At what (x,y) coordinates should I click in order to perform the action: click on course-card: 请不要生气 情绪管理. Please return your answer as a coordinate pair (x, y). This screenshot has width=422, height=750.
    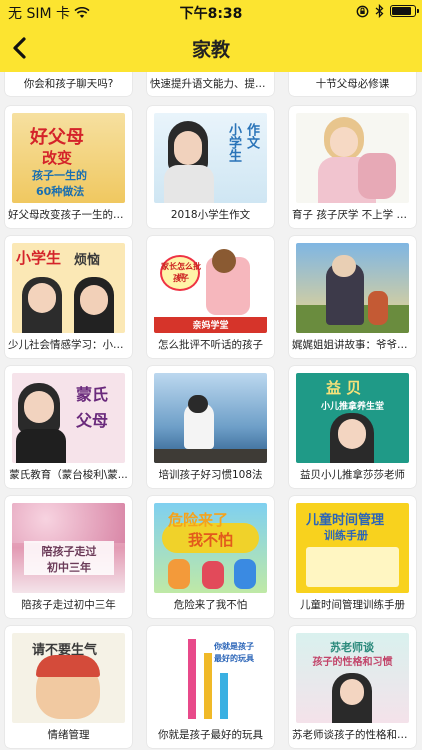
    Looking at the image, I should click on (68, 687).